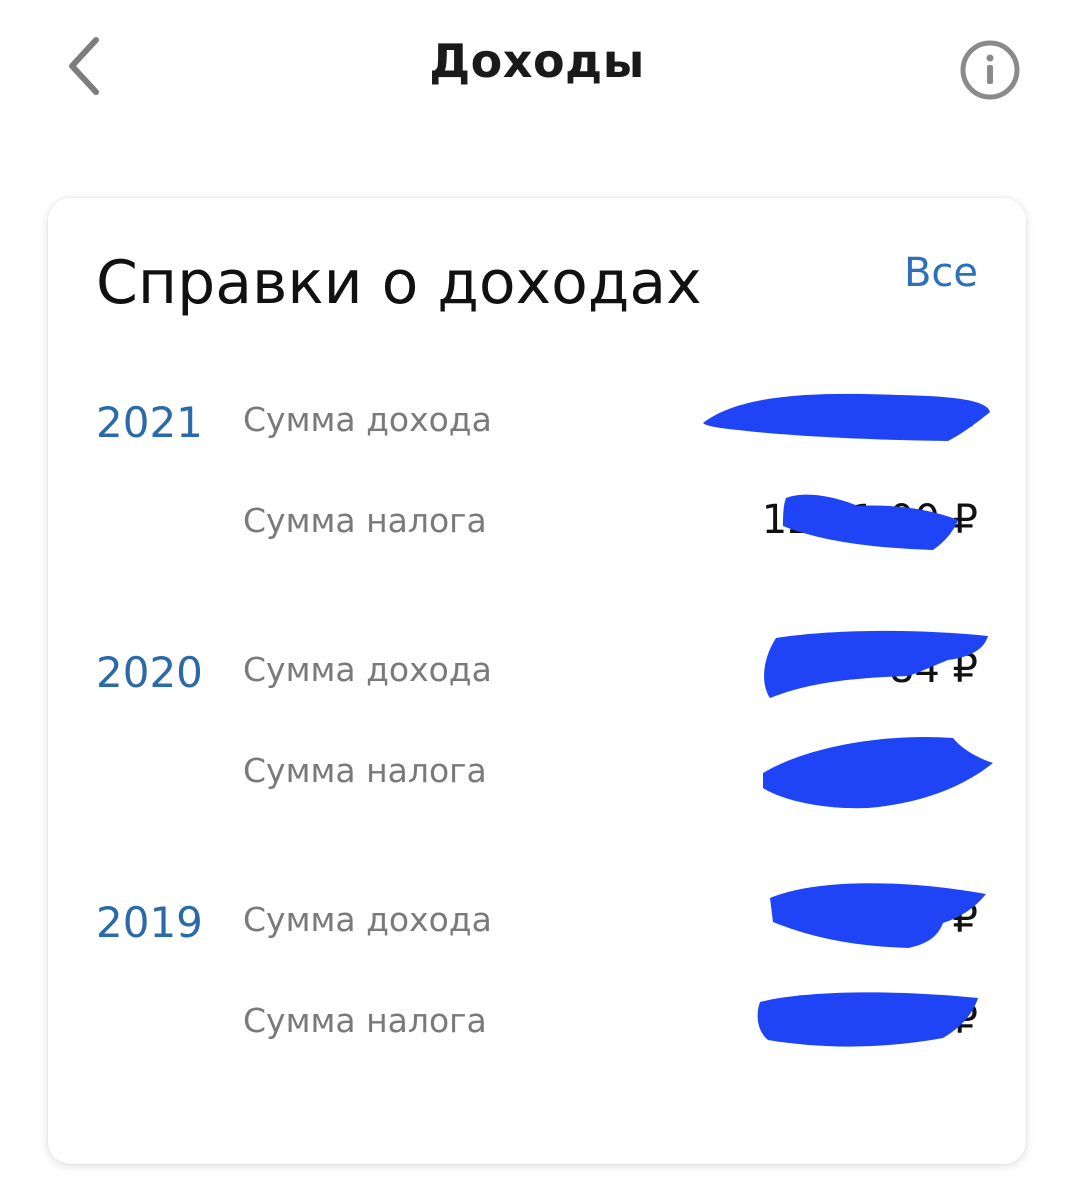 This screenshot has height=1200, width=1074. I want to click on row-value: 109 ₽, so click(920, 770).